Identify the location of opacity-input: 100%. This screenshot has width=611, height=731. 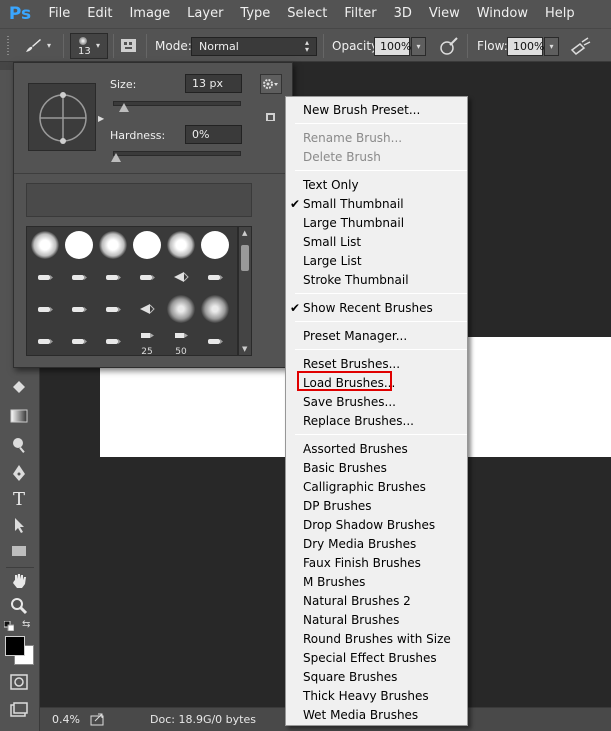
(392, 46).